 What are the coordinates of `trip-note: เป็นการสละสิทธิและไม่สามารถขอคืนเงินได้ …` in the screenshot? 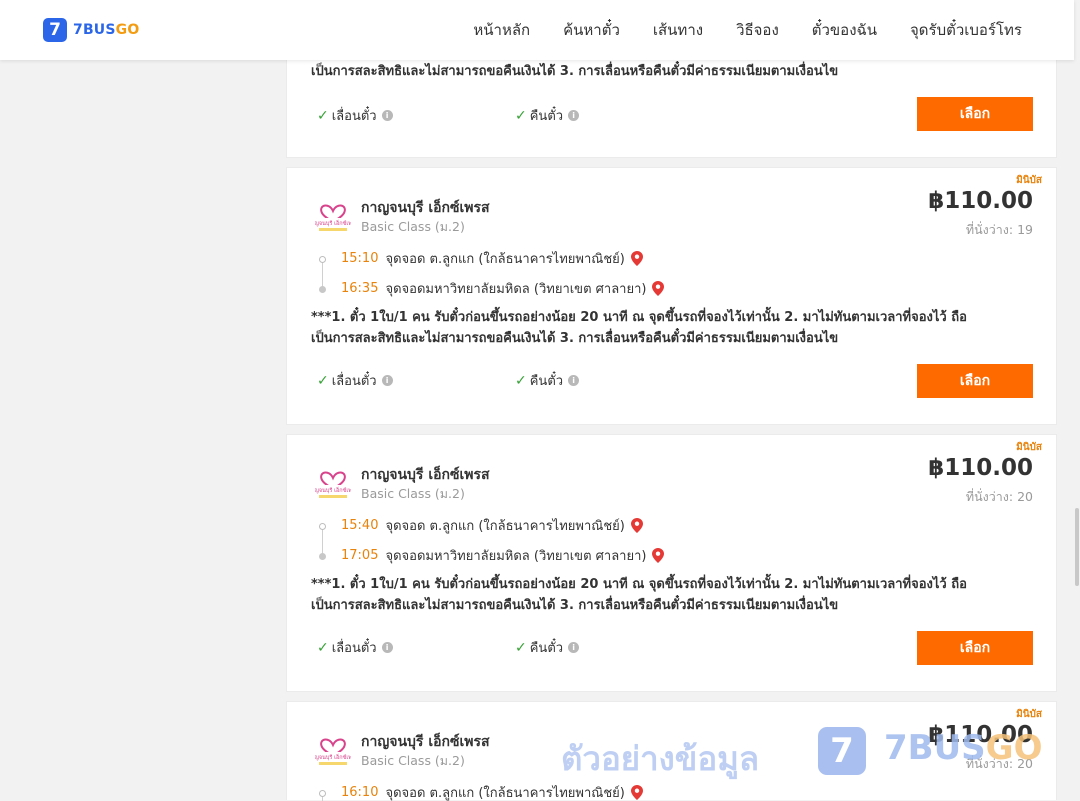 It's located at (671, 71).